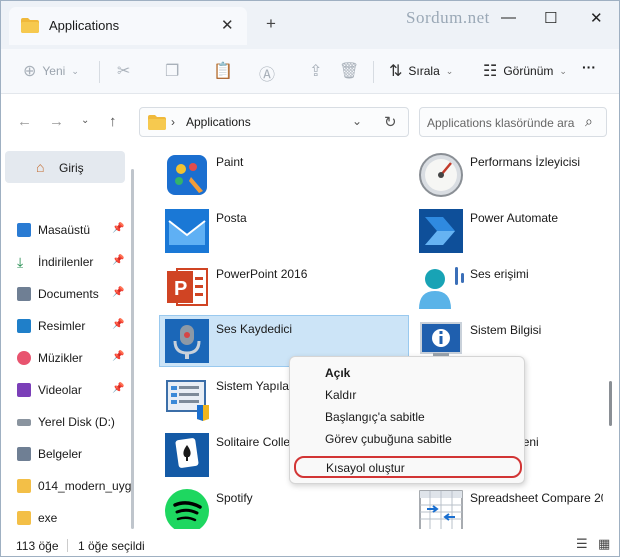 The height and width of the screenshot is (557, 620). Describe the element at coordinates (441, 175) in the screenshot. I see `gauge-icon` at that location.